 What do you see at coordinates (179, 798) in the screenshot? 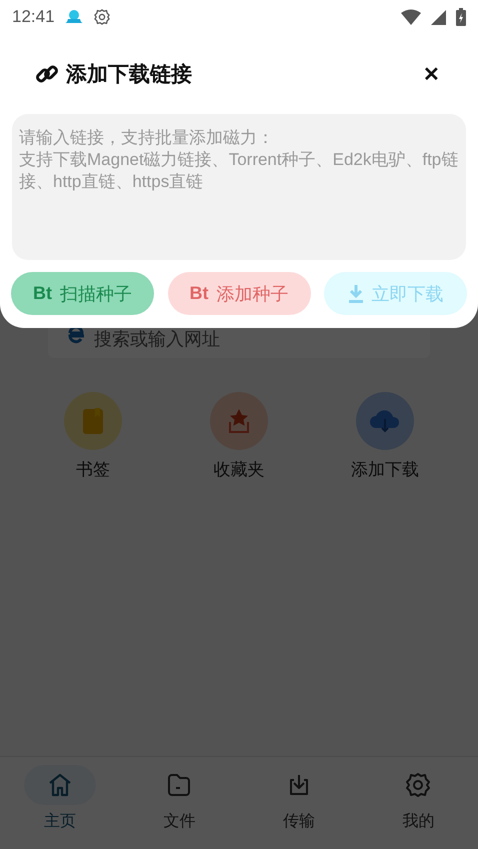
I see `nav-tab: 文件` at bounding box center [179, 798].